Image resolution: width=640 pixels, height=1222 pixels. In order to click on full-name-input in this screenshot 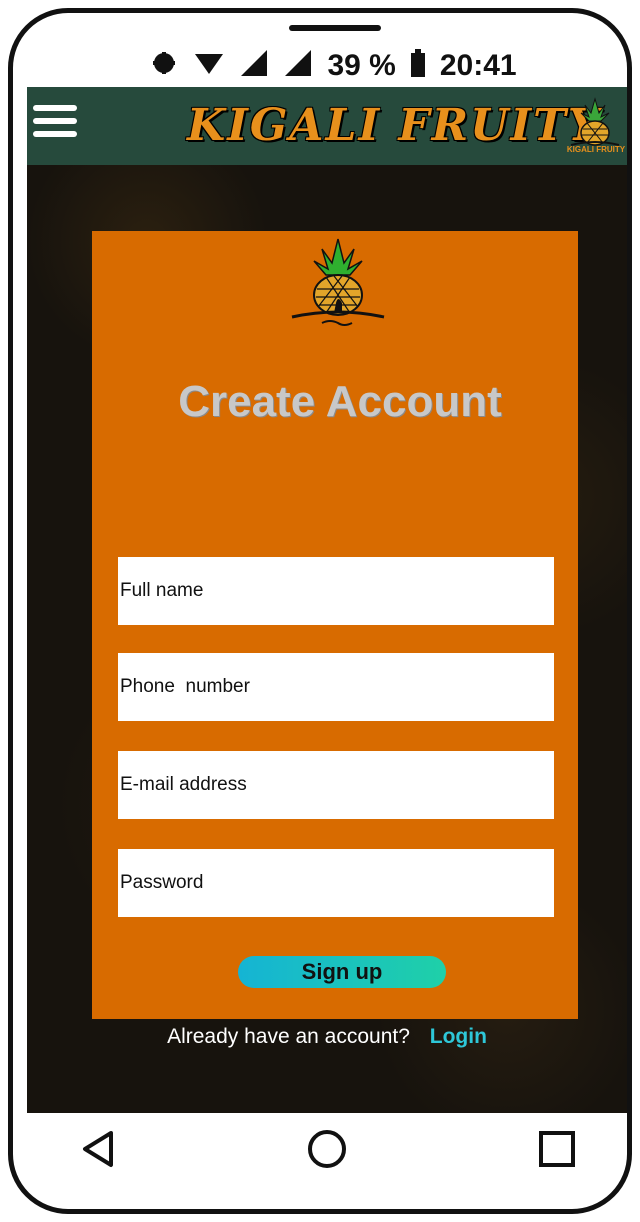, I will do `click(336, 591)`.